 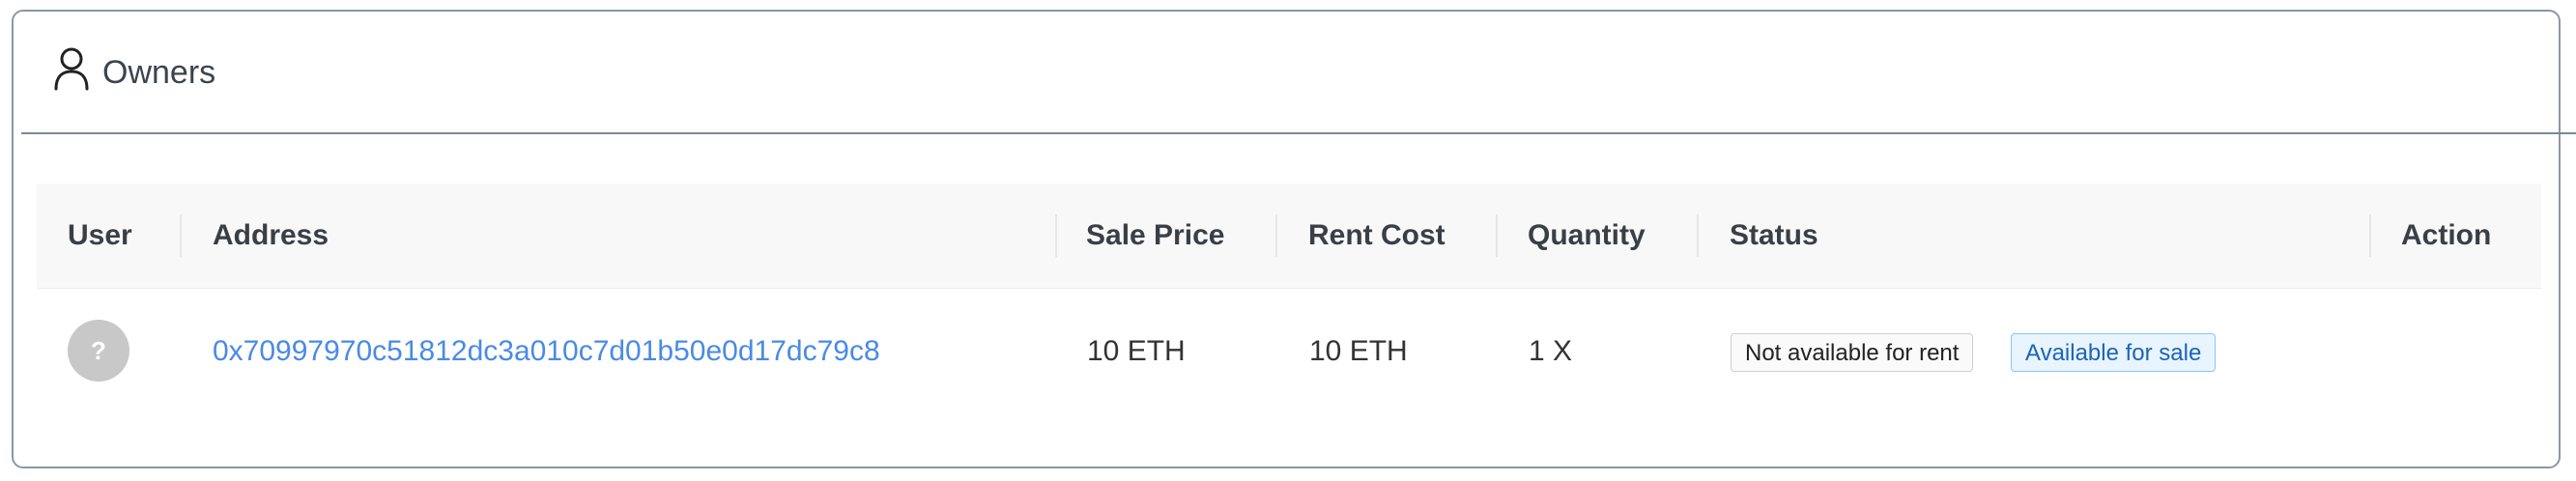 I want to click on header-divider, so click(x=1298, y=133).